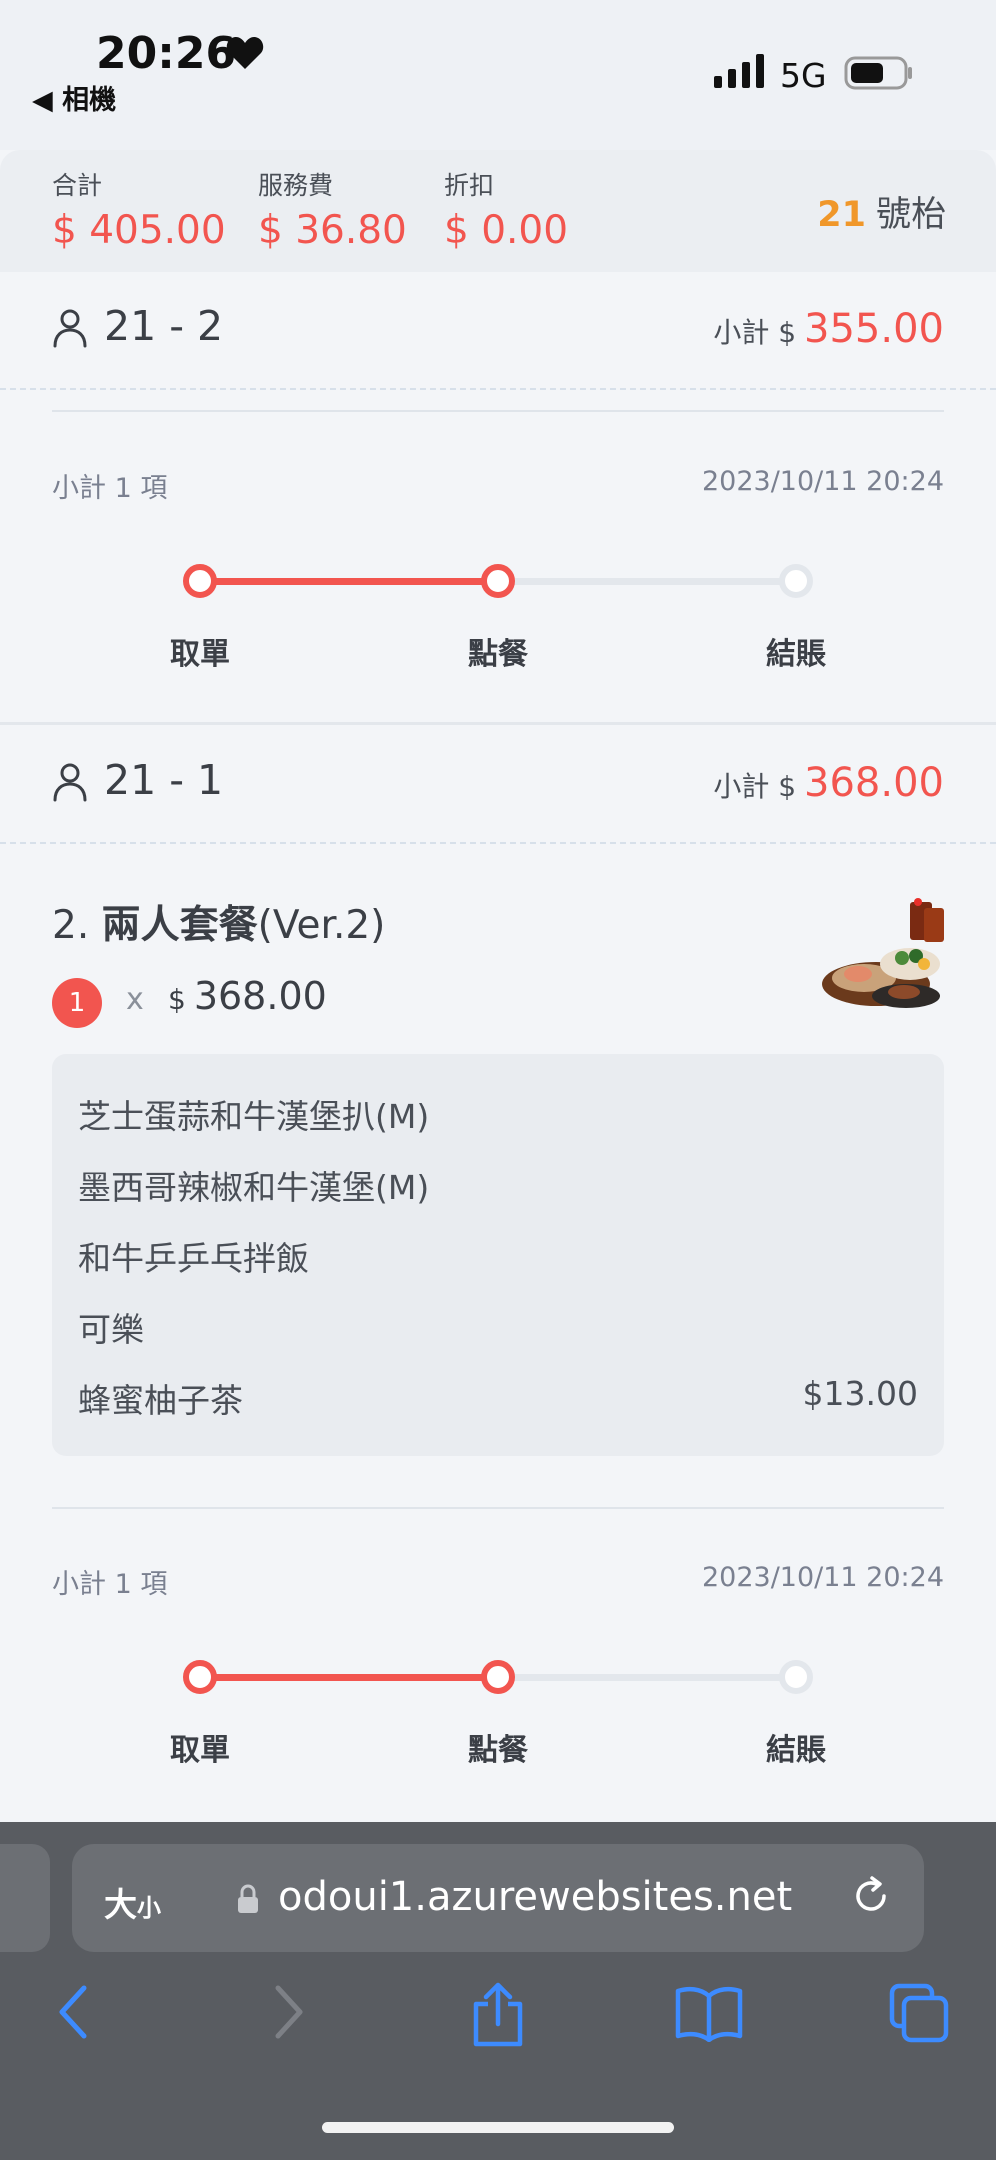 The image size is (996, 2160). Describe the element at coordinates (135, 999) in the screenshot. I see `times-sign: x` at that location.